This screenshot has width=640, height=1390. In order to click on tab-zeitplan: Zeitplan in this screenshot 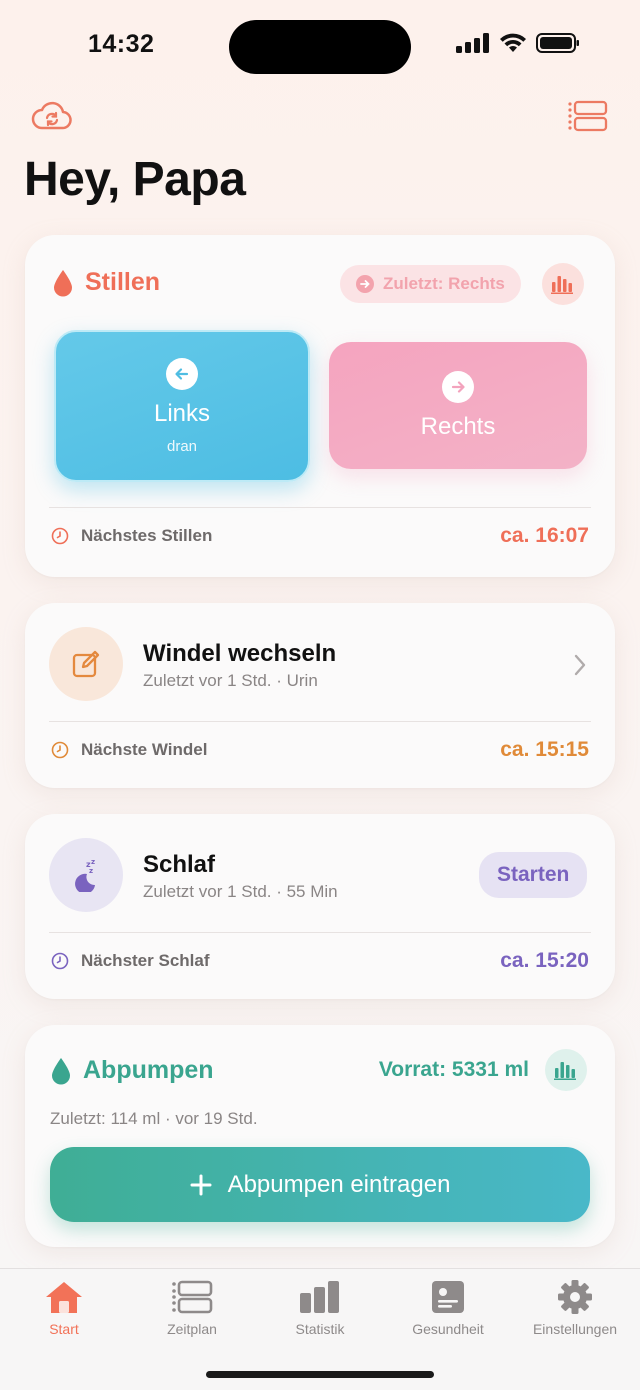, I will do `click(192, 1308)`.